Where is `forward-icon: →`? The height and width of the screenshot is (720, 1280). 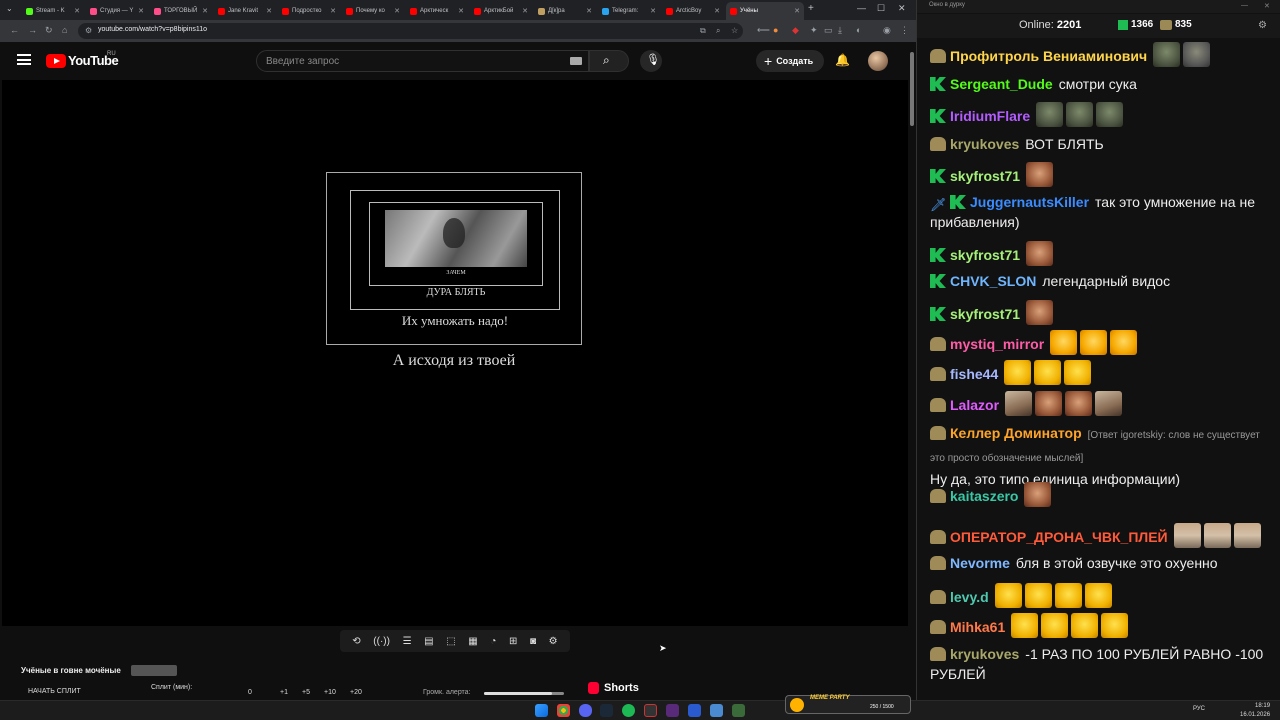
forward-icon: → is located at coordinates (32, 30).